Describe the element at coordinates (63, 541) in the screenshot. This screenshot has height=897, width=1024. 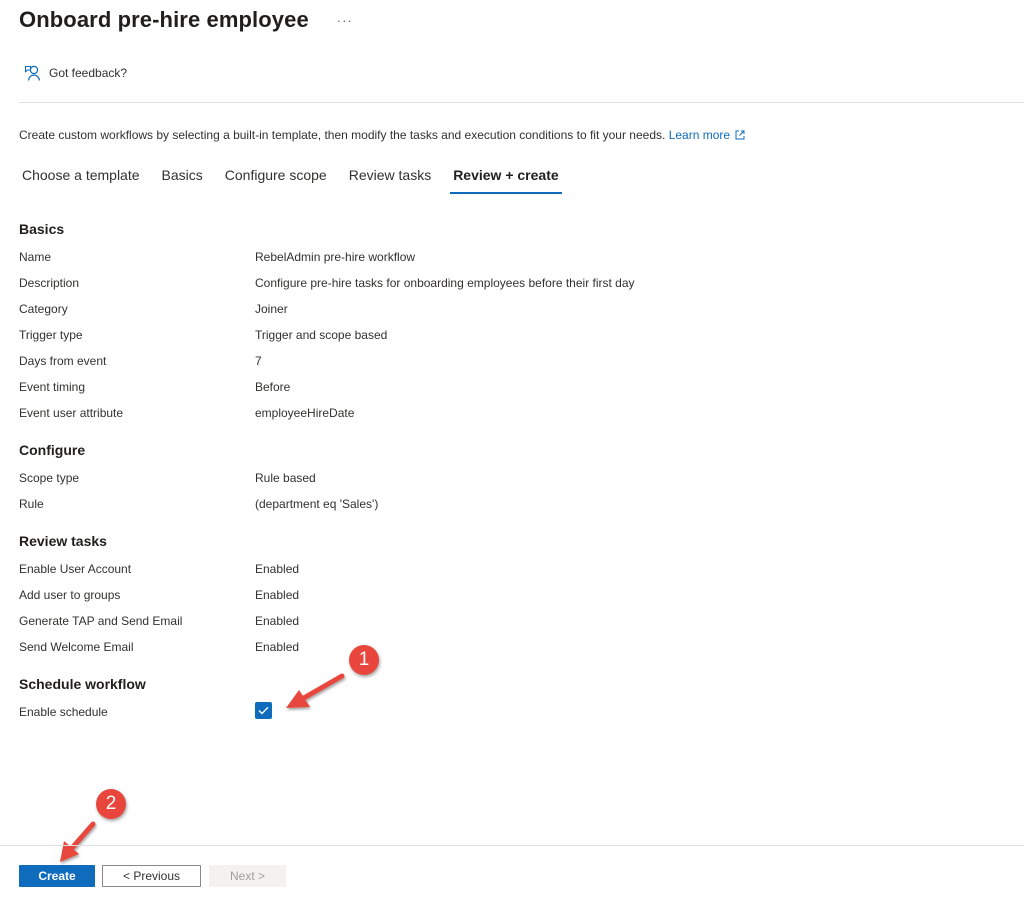
I see `section-review-tasks-title: Review tasks` at that location.